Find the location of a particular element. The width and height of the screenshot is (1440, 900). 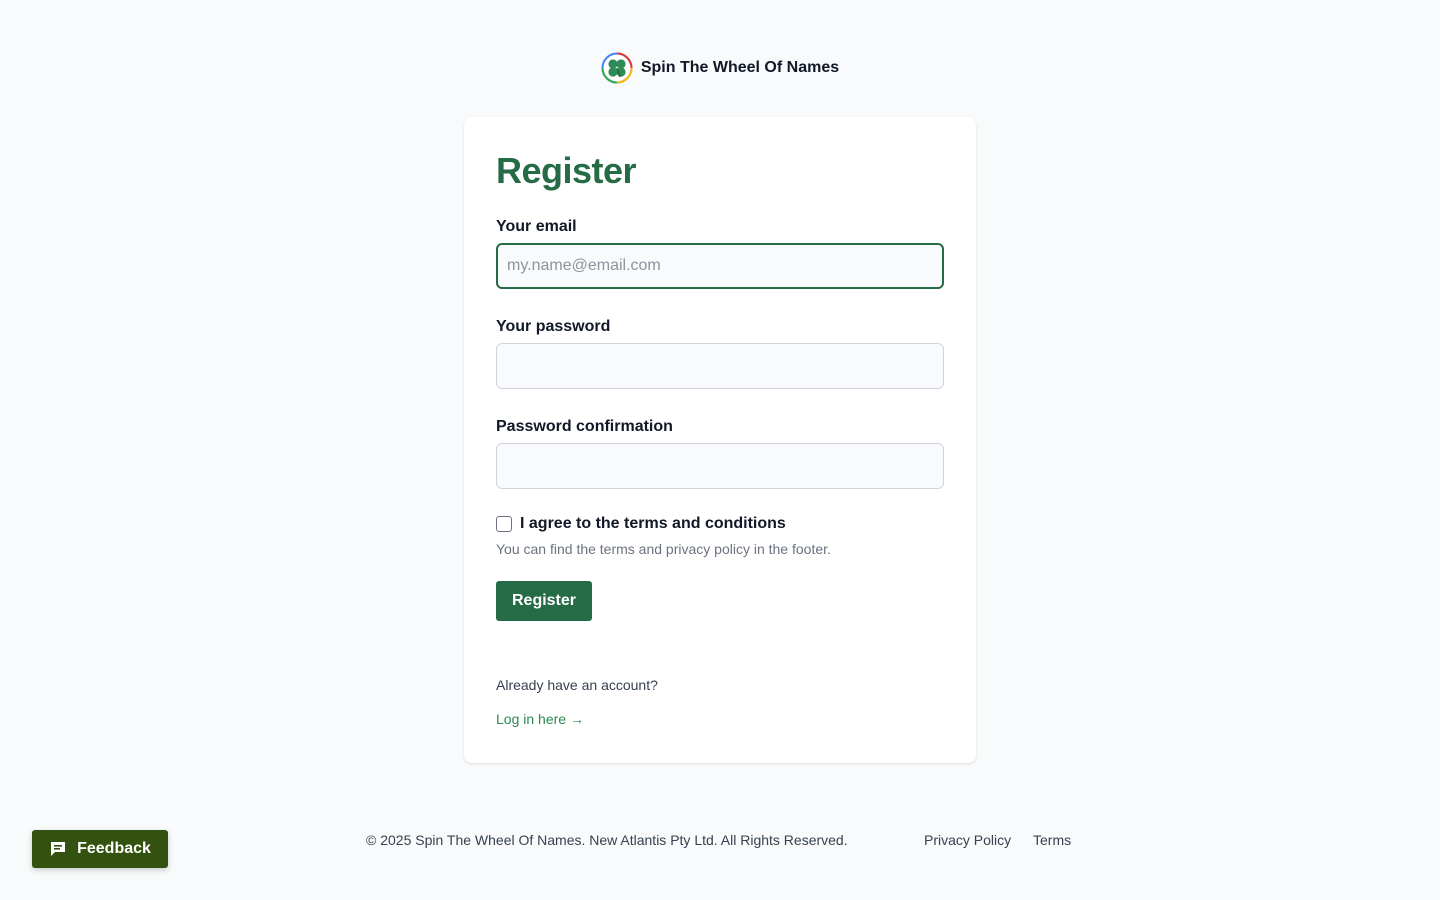

email-label: Your email is located at coordinates (536, 226).